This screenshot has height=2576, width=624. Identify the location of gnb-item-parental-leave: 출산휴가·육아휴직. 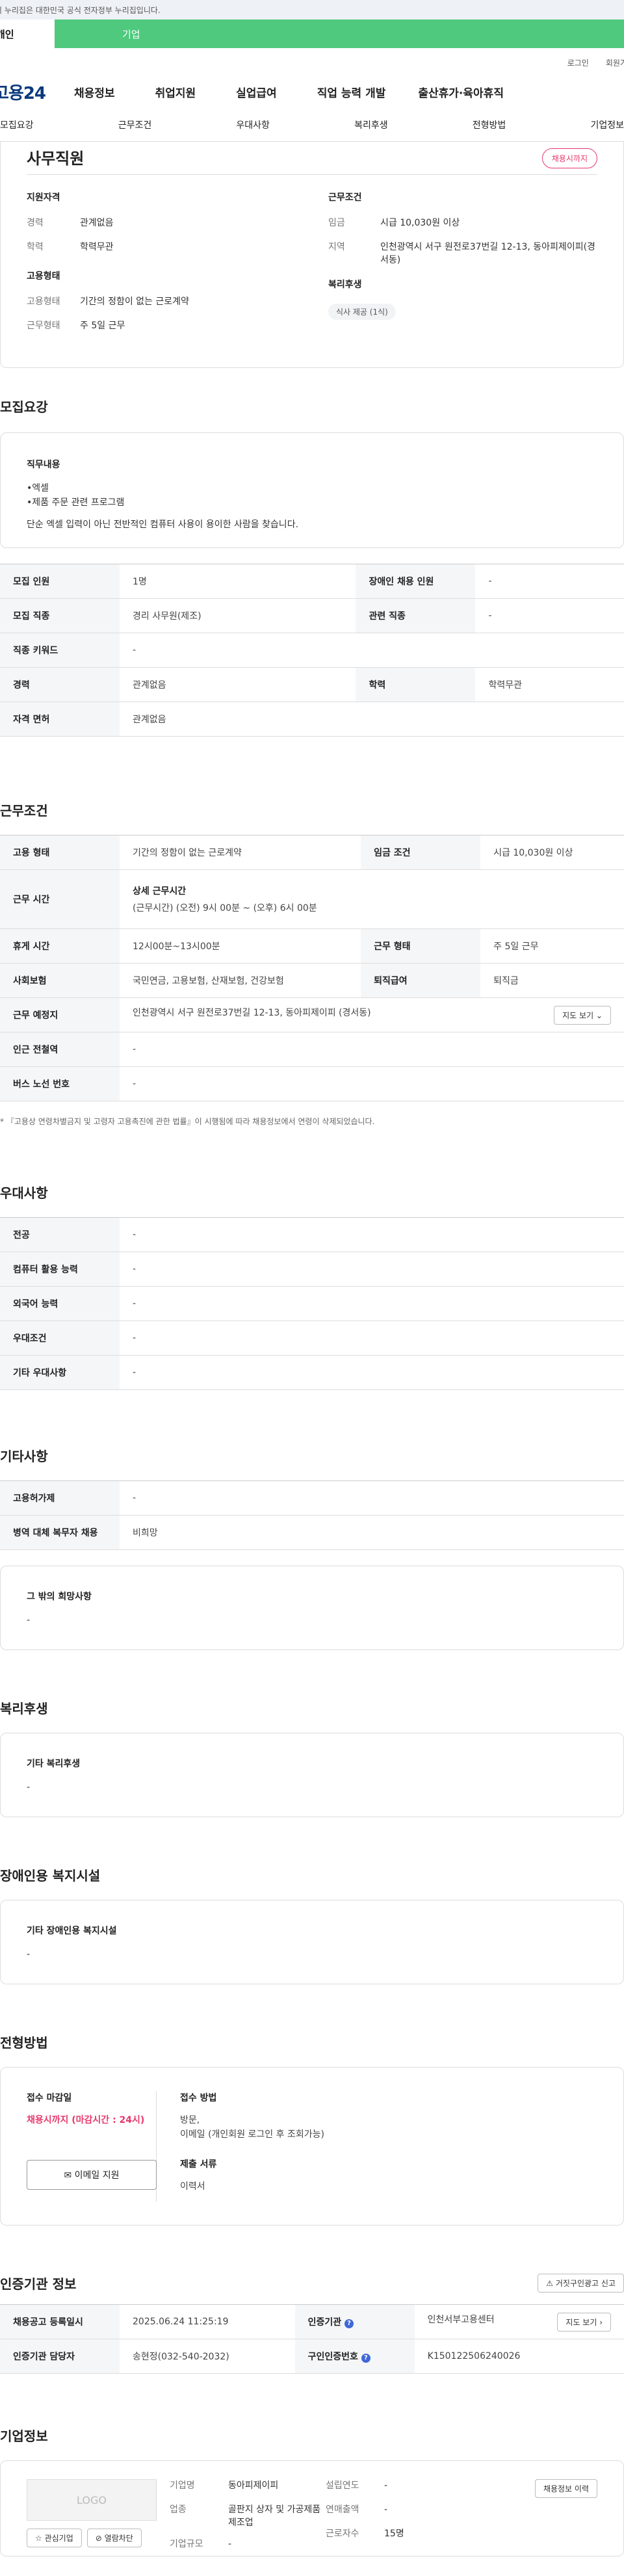
(461, 92).